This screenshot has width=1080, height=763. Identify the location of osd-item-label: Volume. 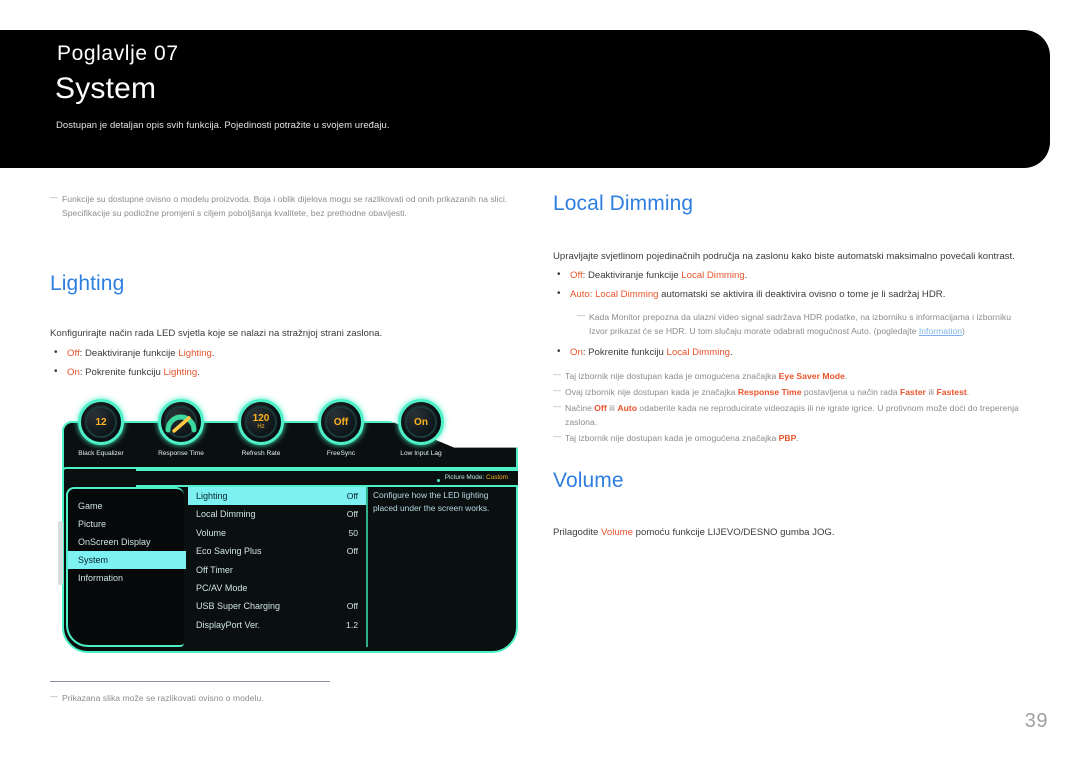
(211, 532).